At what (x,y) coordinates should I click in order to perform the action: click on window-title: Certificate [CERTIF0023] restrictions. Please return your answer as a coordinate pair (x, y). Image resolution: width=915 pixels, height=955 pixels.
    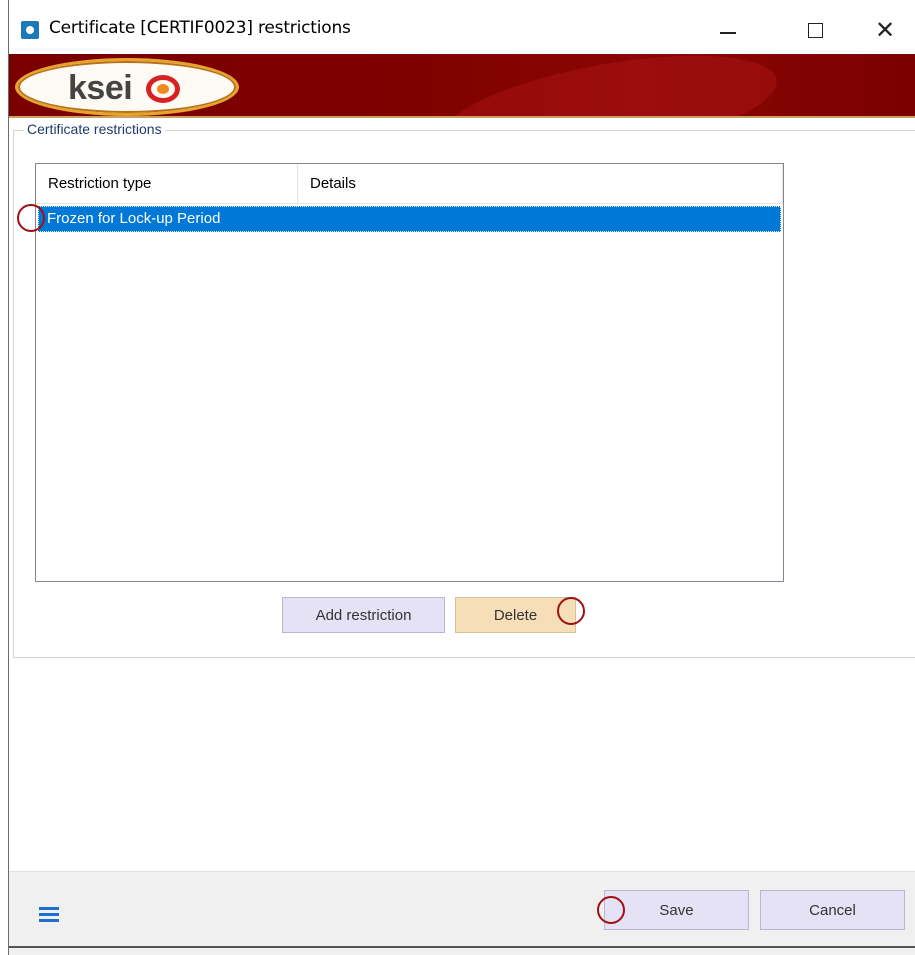
    Looking at the image, I should click on (200, 28).